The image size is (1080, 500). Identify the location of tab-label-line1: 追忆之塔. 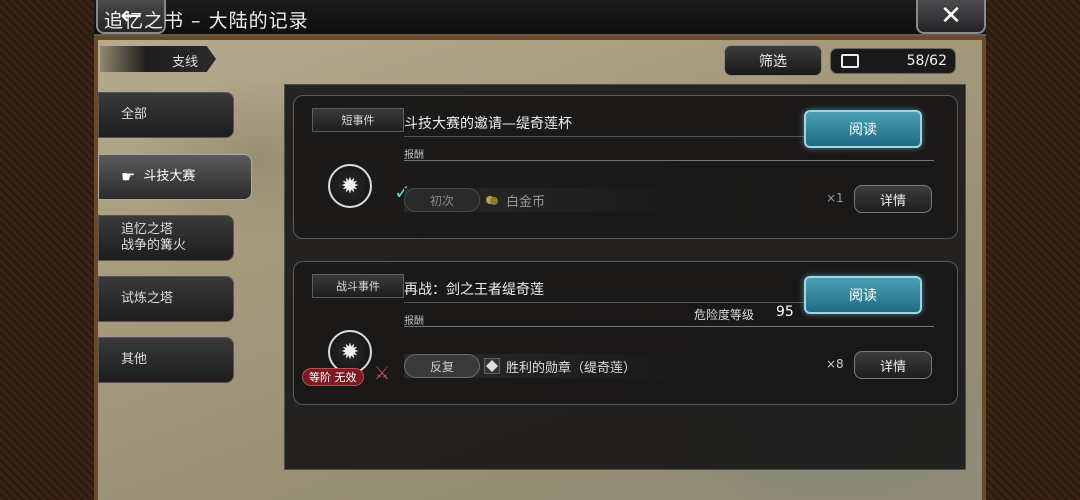
(147, 229).